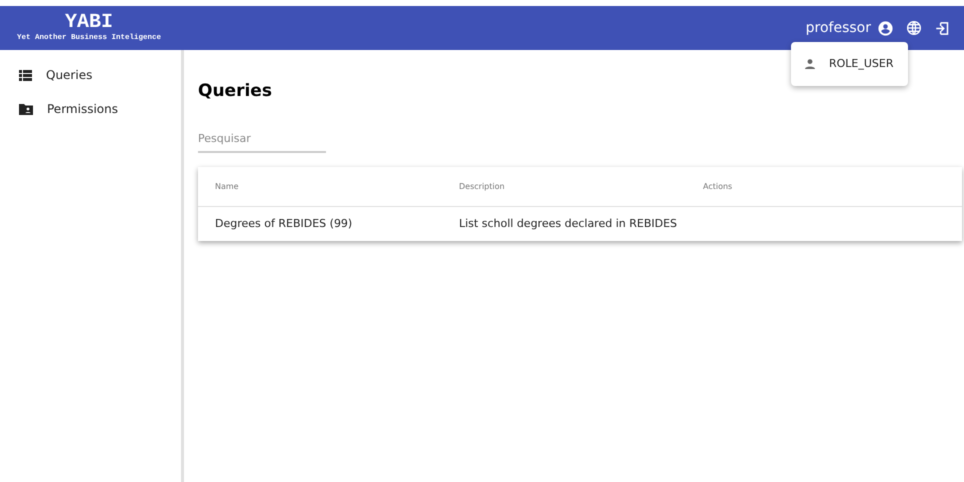 This screenshot has width=964, height=482. Describe the element at coordinates (838, 28) in the screenshot. I see `user-name: professor` at that location.